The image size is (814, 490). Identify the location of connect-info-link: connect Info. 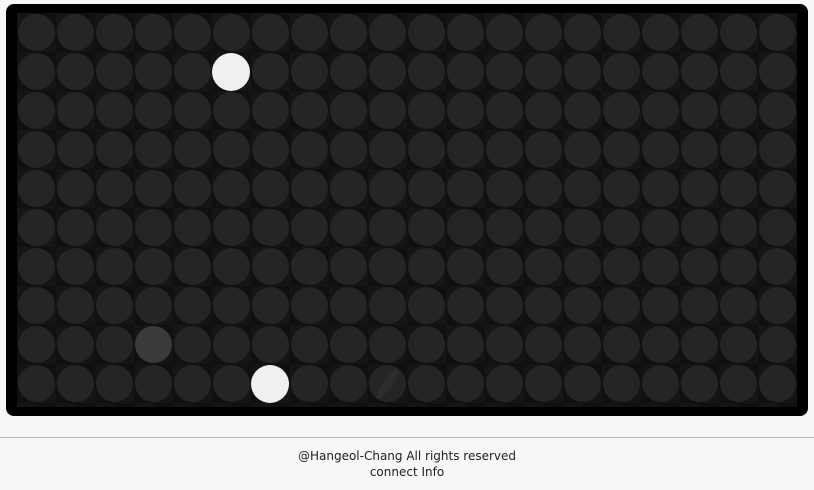
(407, 472).